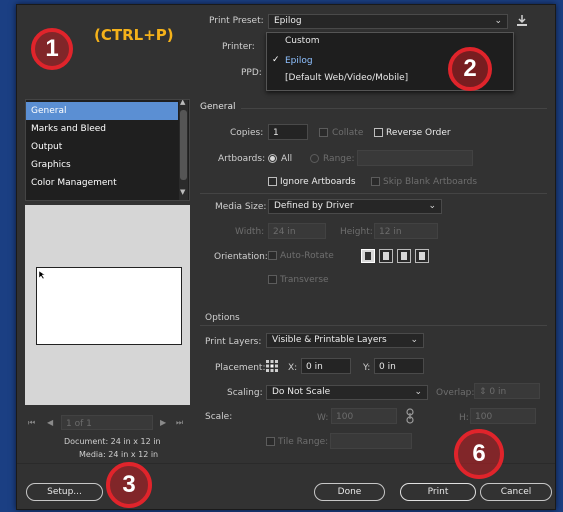 This screenshot has width=563, height=512. What do you see at coordinates (102, 111) in the screenshot?
I see `sidebar-item-general: General` at bounding box center [102, 111].